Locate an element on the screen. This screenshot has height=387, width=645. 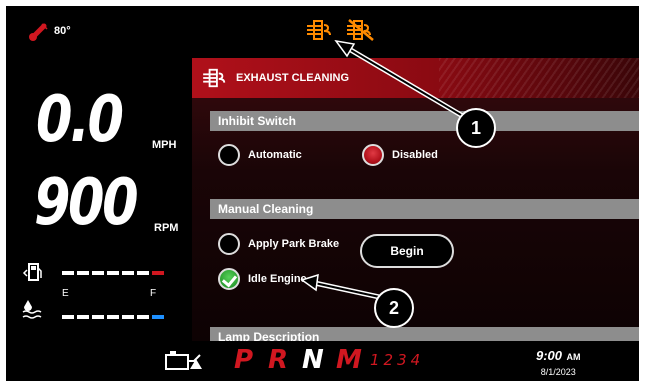
gear-r: R is located at coordinates (278, 360).